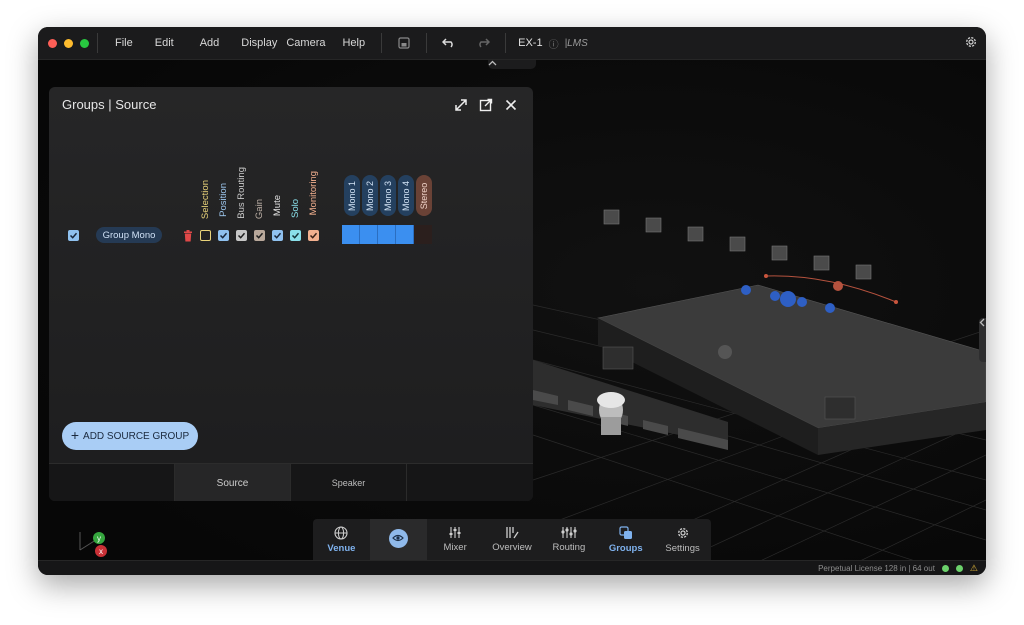 The width and height of the screenshot is (1024, 625). What do you see at coordinates (725, 352) in the screenshot?
I see `microphone-sphere` at bounding box center [725, 352].